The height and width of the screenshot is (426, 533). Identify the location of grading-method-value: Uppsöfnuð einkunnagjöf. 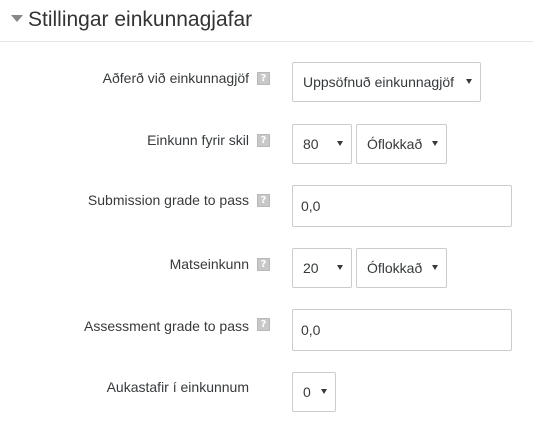
(379, 82).